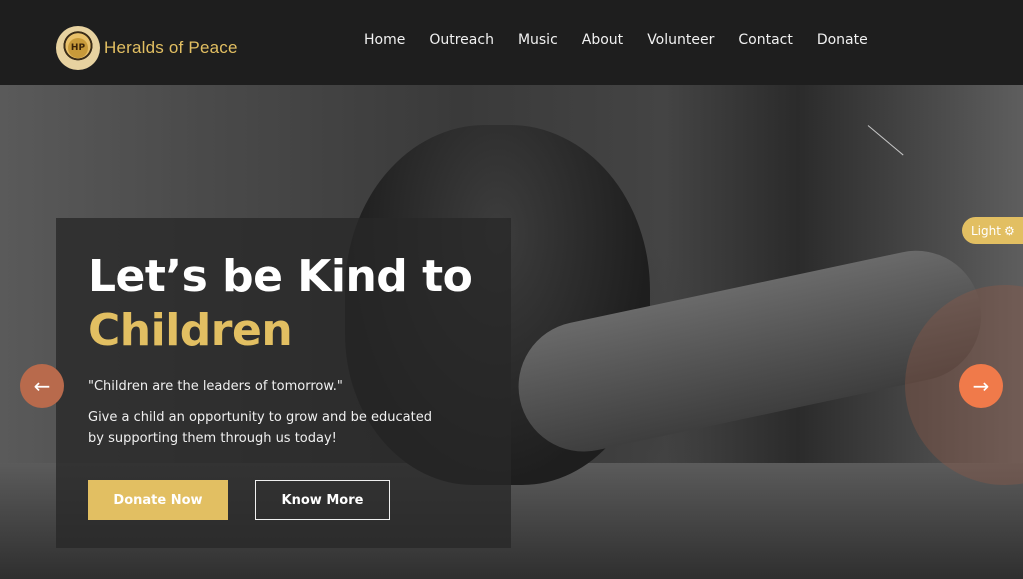 The image size is (1023, 579). I want to click on logo-text: Heralds of Peace, so click(171, 47).